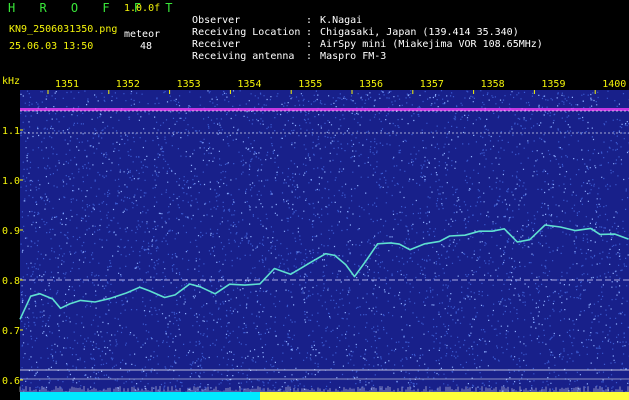 The width and height of the screenshot is (629, 400). I want to click on x-tick-label: 1356, so click(371, 84).